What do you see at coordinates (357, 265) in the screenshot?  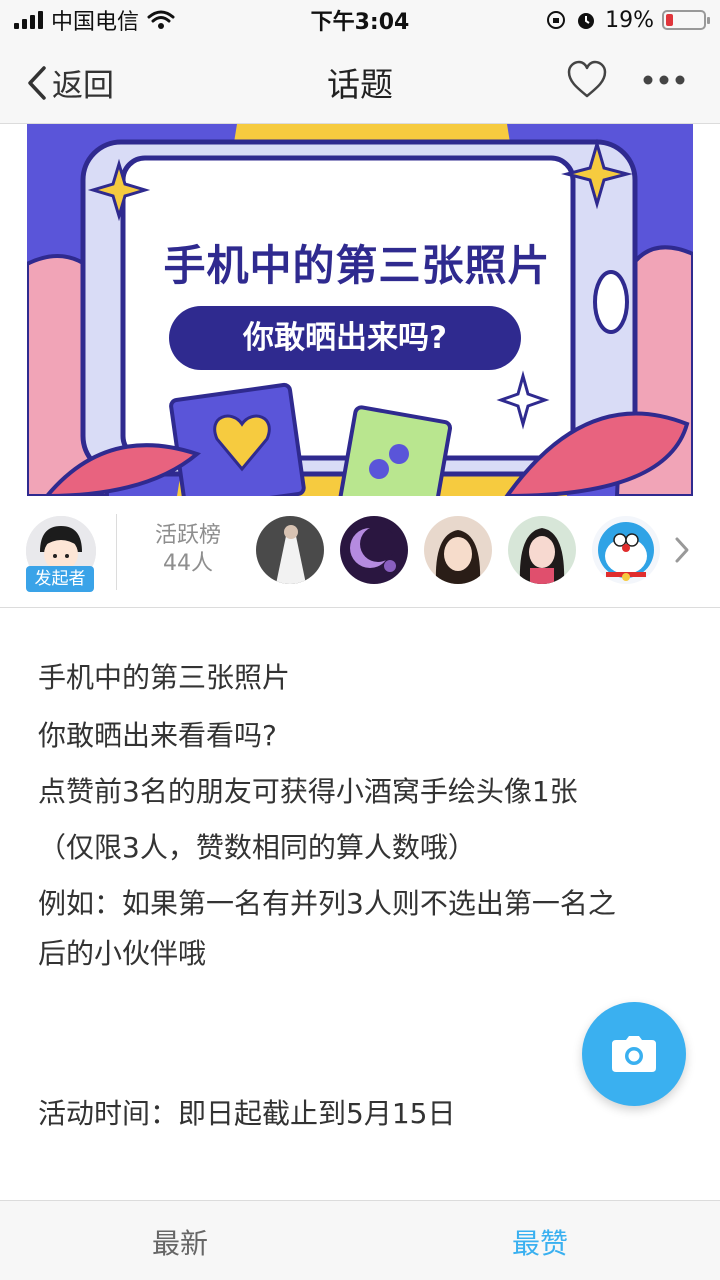 I see `banner-title: 手机中的第三张照片` at bounding box center [357, 265].